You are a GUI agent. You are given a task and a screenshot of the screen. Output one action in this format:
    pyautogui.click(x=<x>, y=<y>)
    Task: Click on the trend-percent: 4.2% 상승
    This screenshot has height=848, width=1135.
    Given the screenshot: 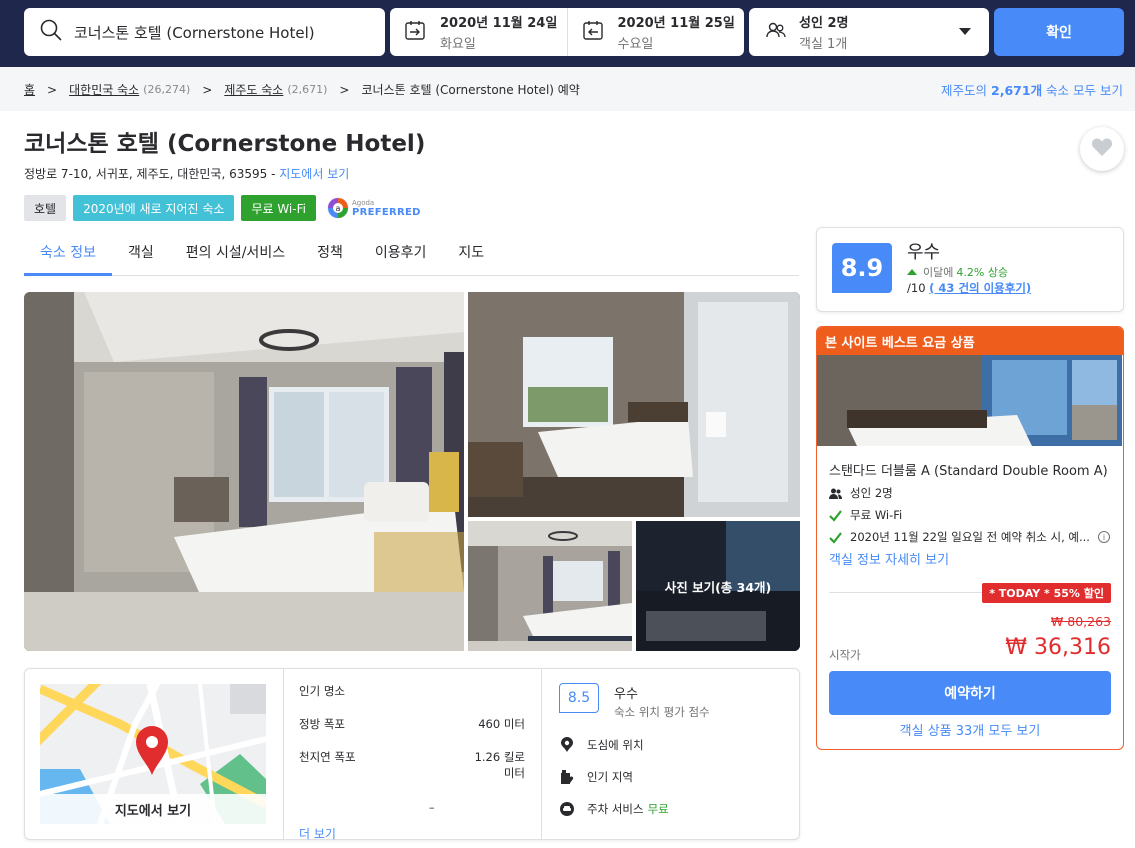 What is the action you would take?
    pyautogui.click(x=982, y=272)
    